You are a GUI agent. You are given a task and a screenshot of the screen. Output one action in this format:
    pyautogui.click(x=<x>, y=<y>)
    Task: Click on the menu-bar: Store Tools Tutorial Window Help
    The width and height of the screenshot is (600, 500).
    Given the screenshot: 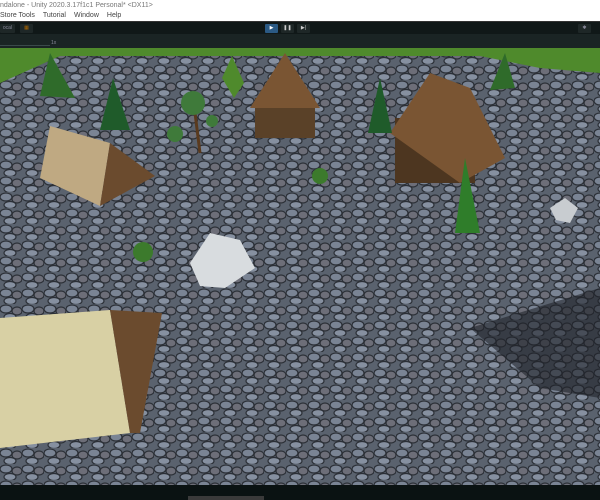 What is the action you would take?
    pyautogui.click(x=300, y=16)
    